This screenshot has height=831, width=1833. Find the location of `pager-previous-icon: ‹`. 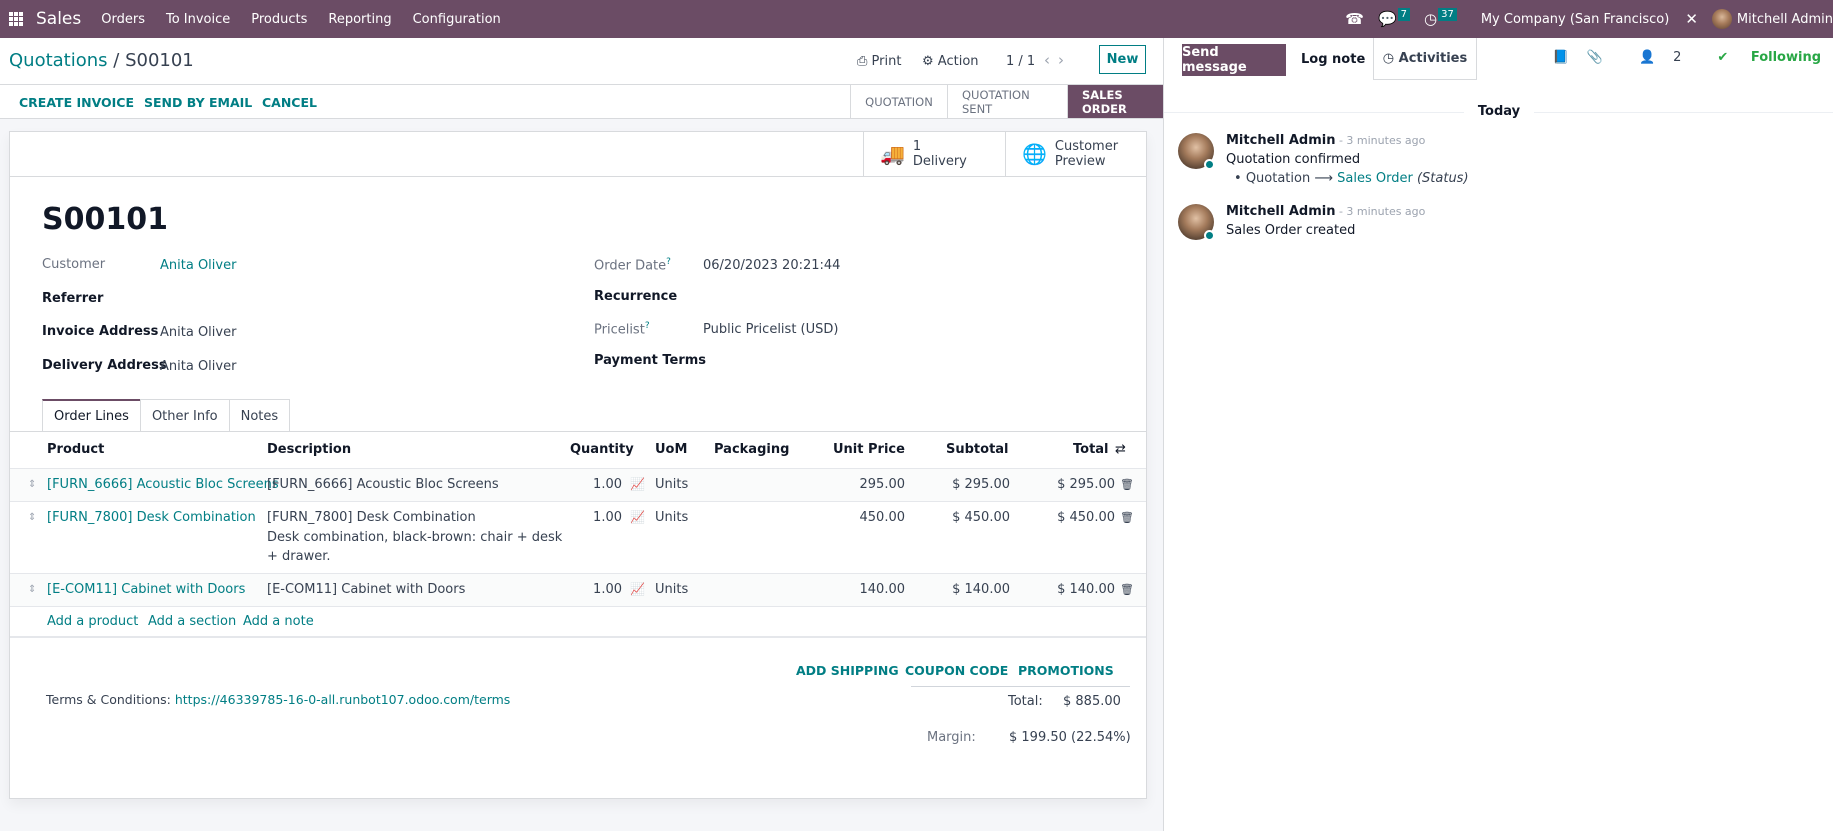

pager-previous-icon: ‹ is located at coordinates (1051, 60).